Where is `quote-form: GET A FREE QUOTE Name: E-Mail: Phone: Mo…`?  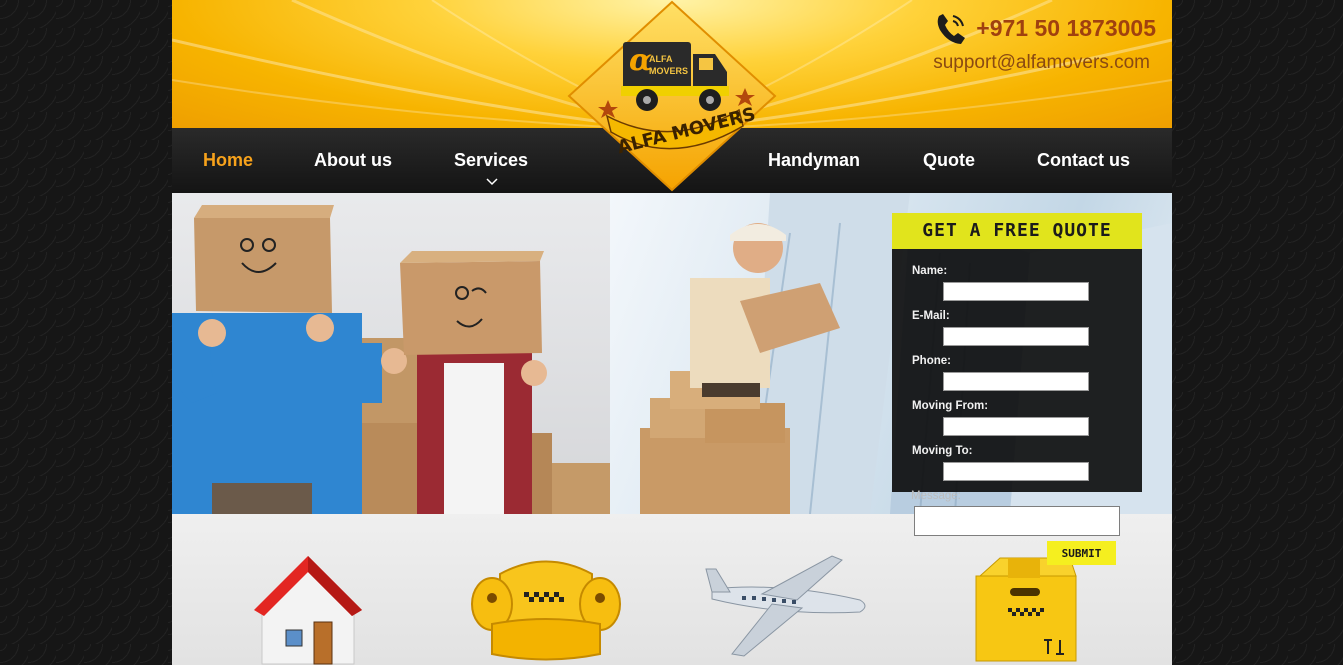
quote-form: GET A FREE QUOTE Name: E-Mail: Phone: Mo… is located at coordinates (1017, 352).